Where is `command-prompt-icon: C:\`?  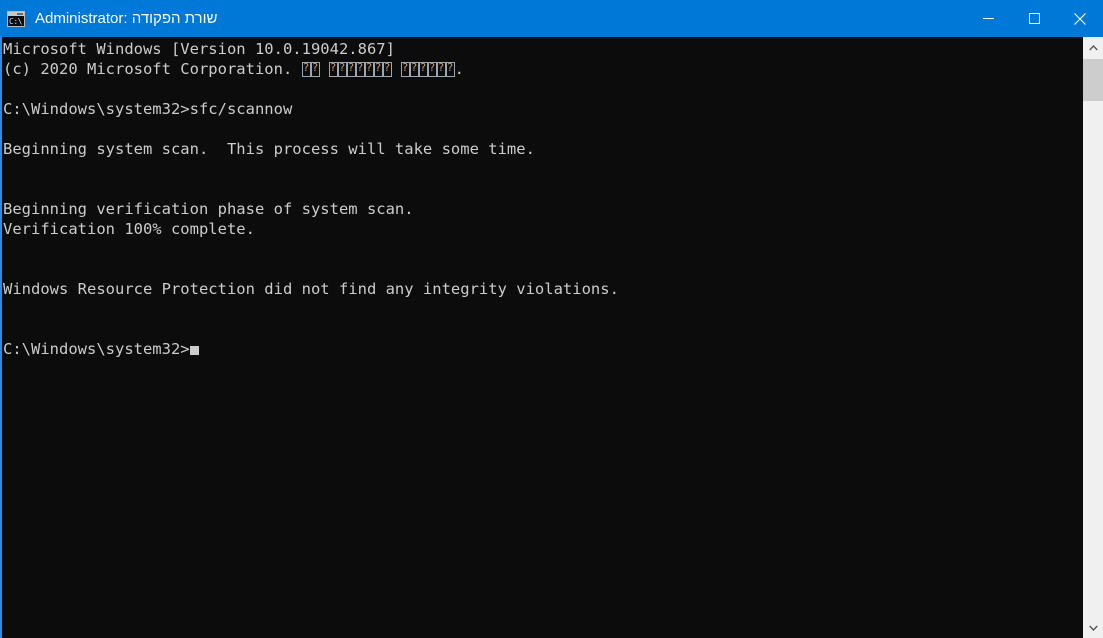
command-prompt-icon: C:\ is located at coordinates (16, 18).